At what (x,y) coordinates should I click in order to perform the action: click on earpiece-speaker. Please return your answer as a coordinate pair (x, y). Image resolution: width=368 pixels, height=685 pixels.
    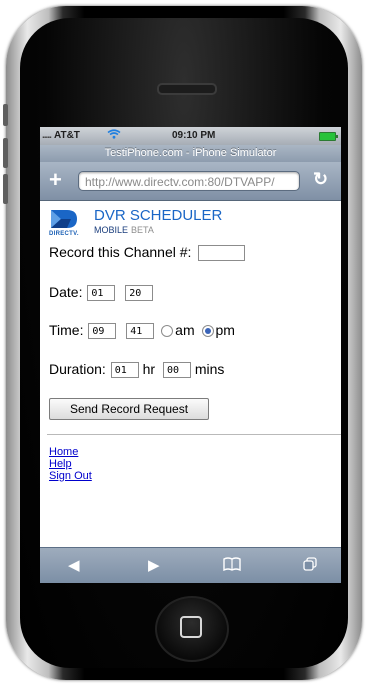
    Looking at the image, I should click on (187, 89).